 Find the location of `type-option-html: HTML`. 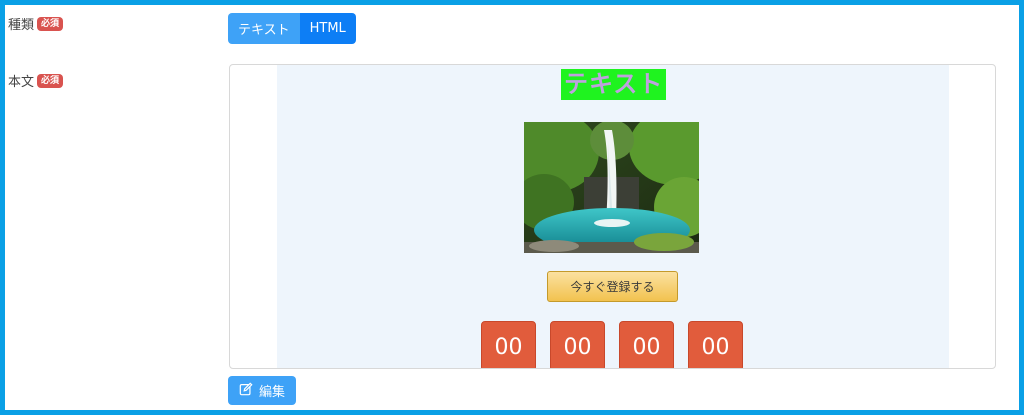

type-option-html: HTML is located at coordinates (327, 28).